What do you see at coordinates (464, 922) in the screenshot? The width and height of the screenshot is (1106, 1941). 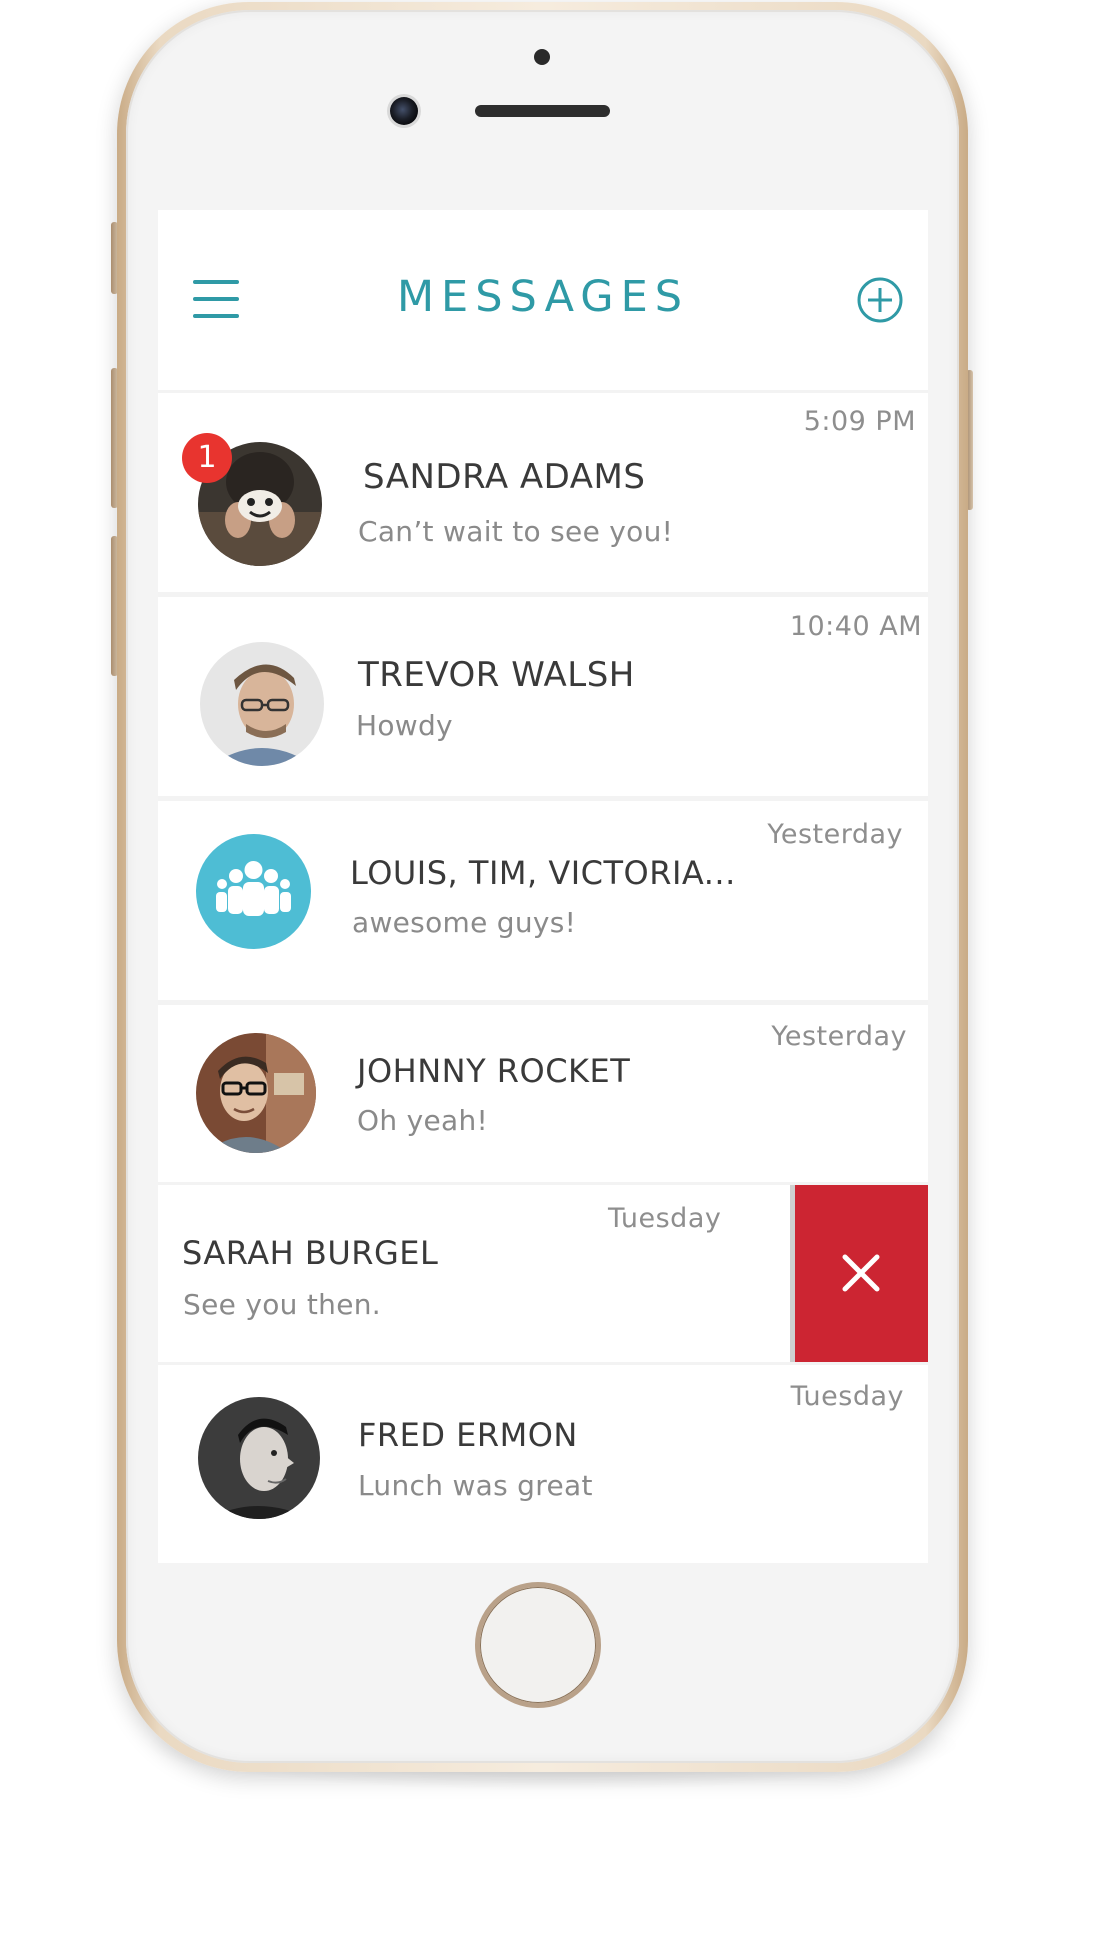 I see `message-preview: awesome guys!` at bounding box center [464, 922].